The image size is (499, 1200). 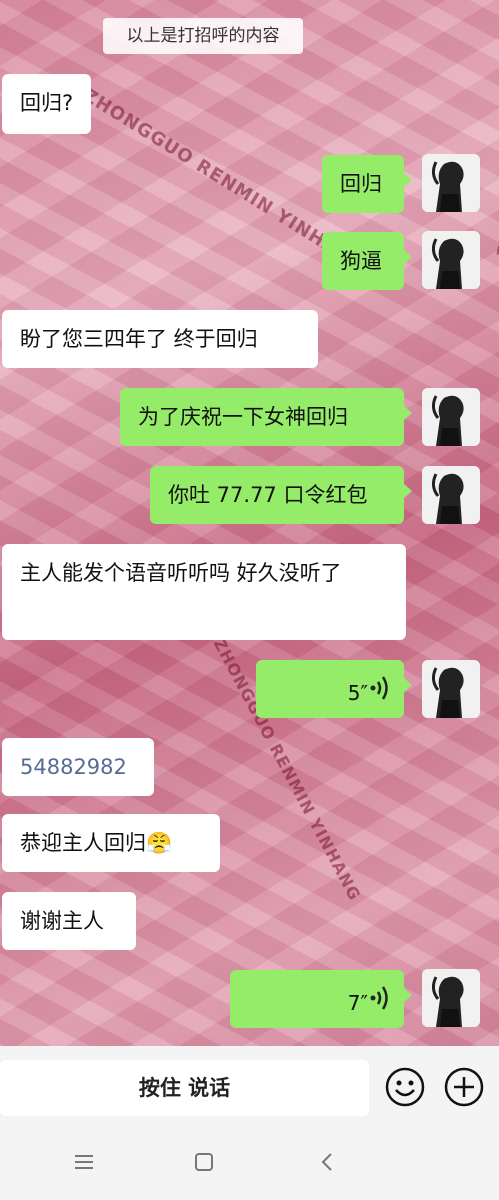 I want to click on system-tip: 以上是打招呼的内容, so click(x=203, y=36).